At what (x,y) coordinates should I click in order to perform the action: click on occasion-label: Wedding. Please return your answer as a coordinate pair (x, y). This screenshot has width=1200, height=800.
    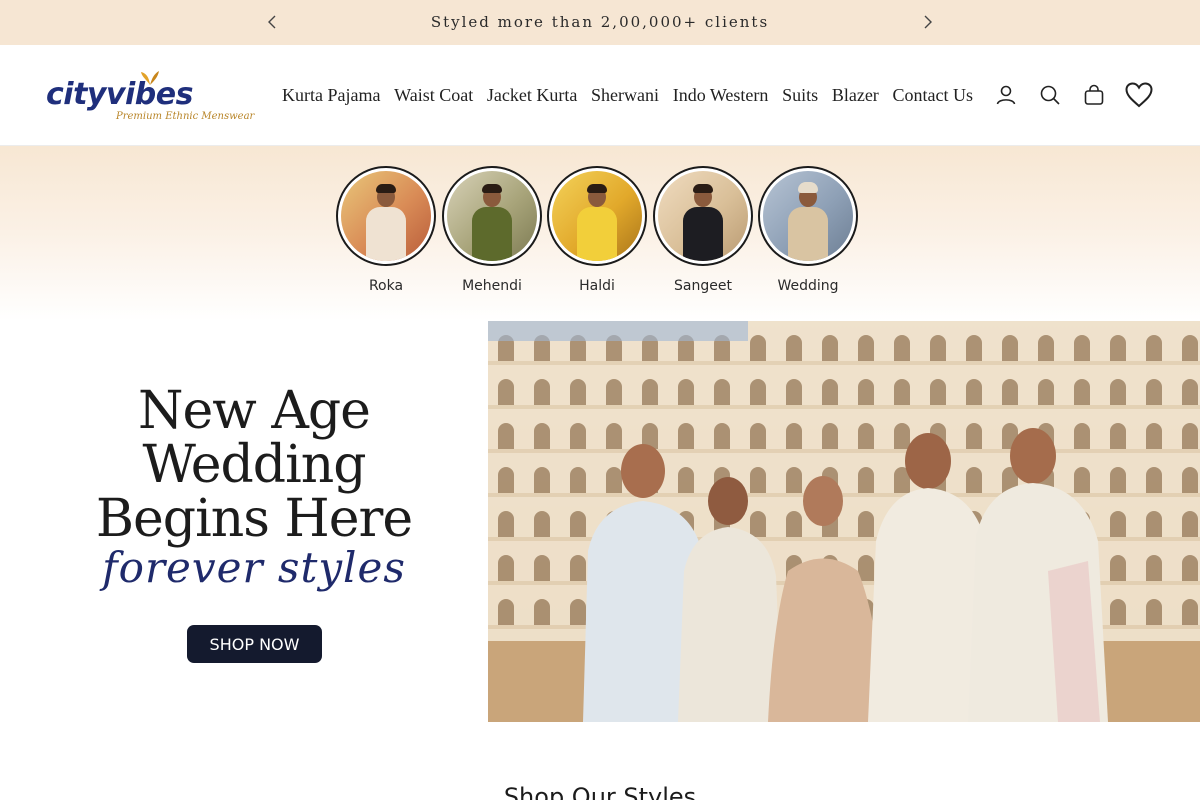
    Looking at the image, I should click on (808, 286).